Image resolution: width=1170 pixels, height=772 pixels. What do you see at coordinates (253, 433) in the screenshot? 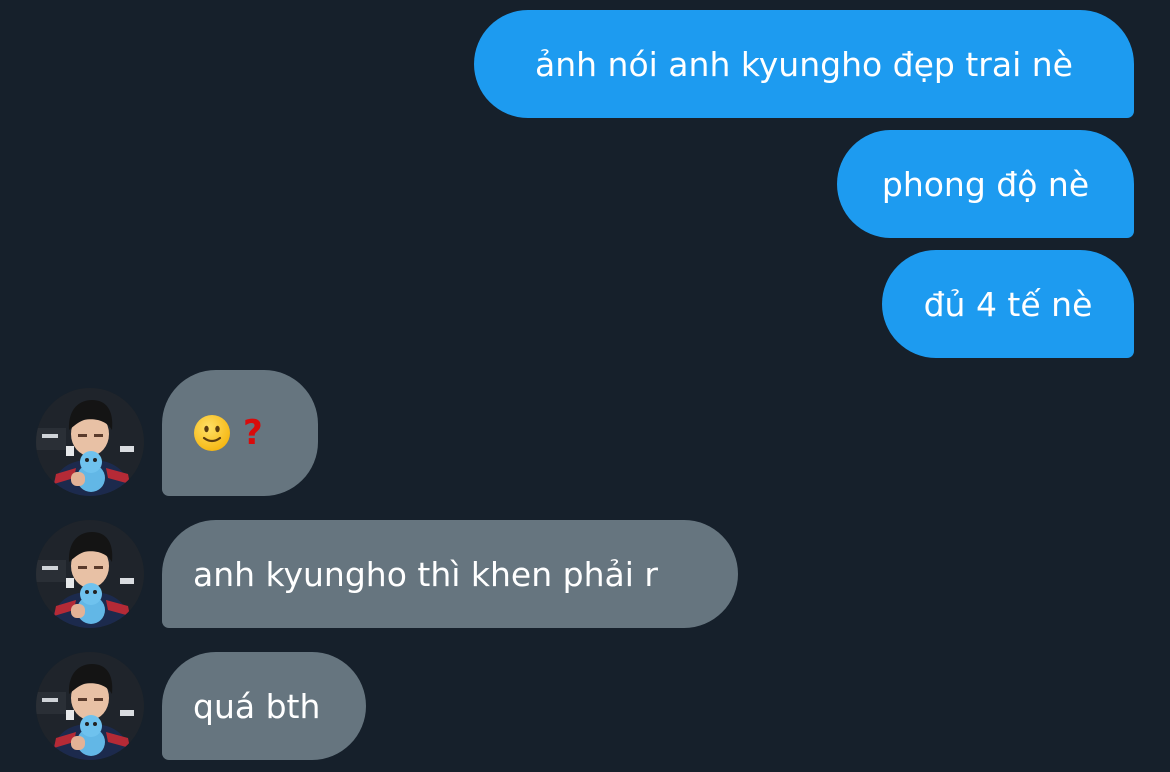
I see `red-question-mark-icon: ?` at bounding box center [253, 433].